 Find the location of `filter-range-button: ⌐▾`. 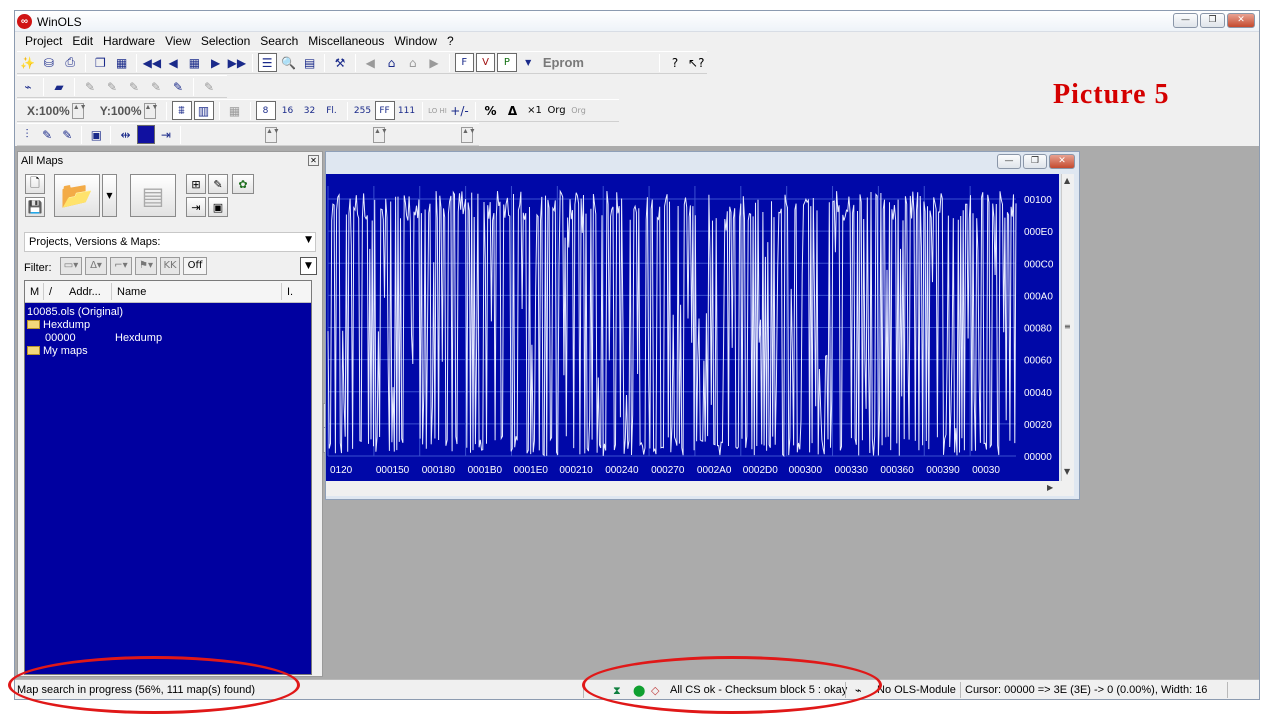

filter-range-button: ⌐▾ is located at coordinates (121, 266).